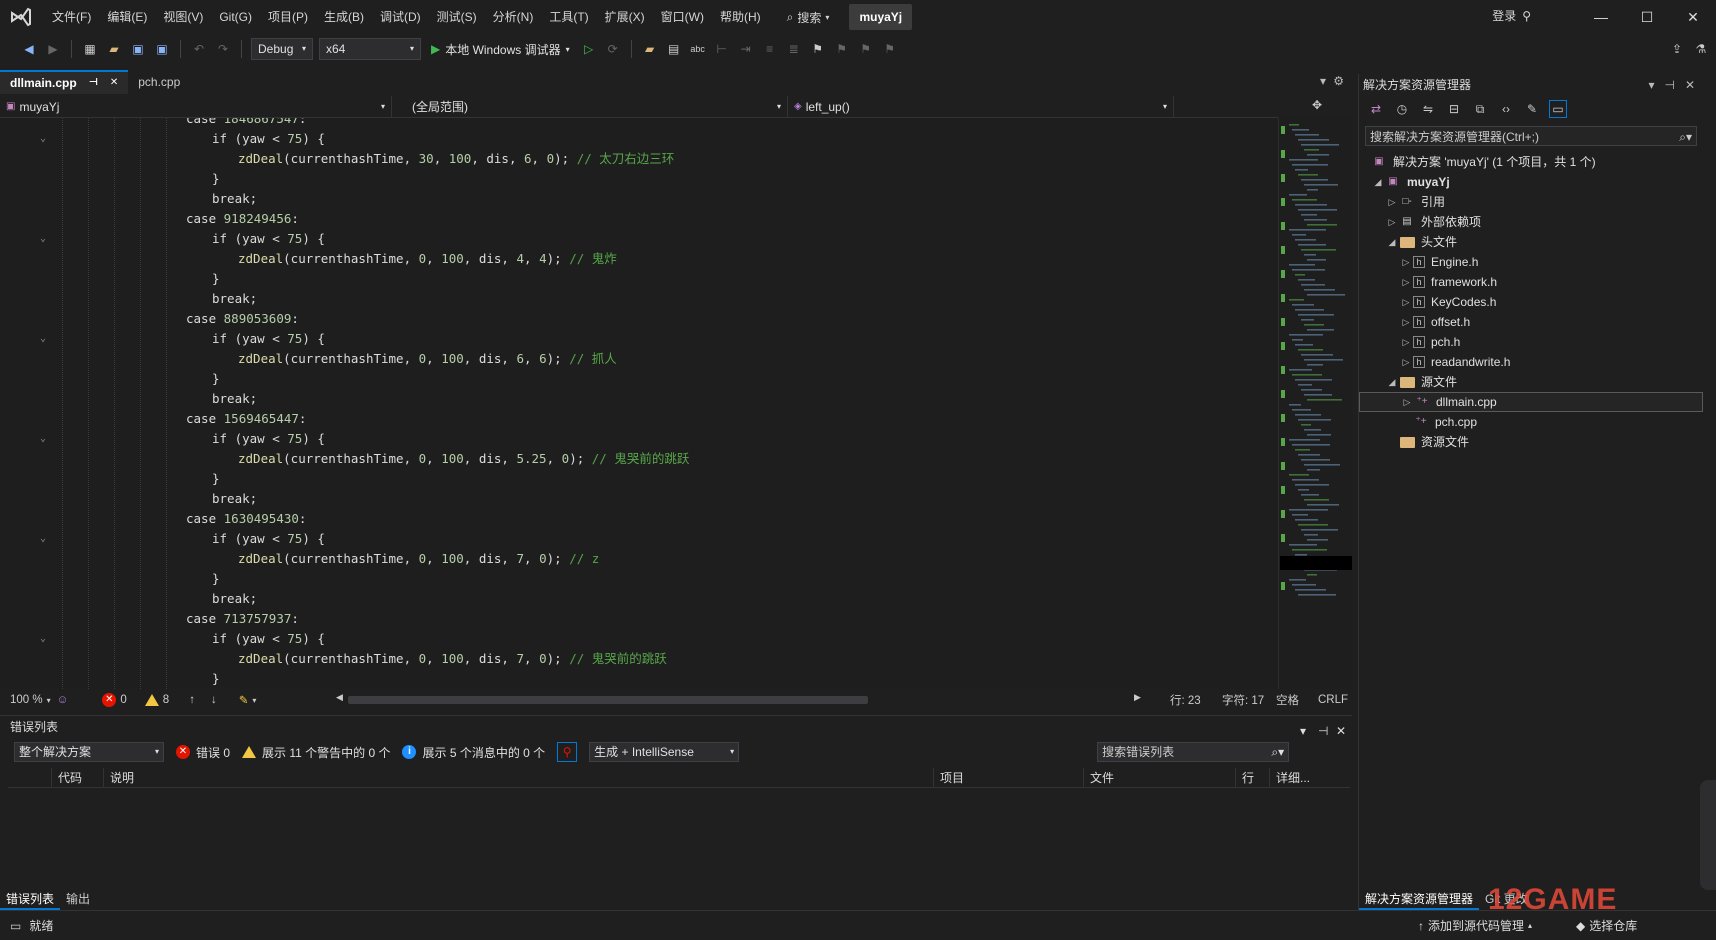 The height and width of the screenshot is (940, 1716). I want to click on tab-list-dropdown-icon: ▾, so click(1323, 81).